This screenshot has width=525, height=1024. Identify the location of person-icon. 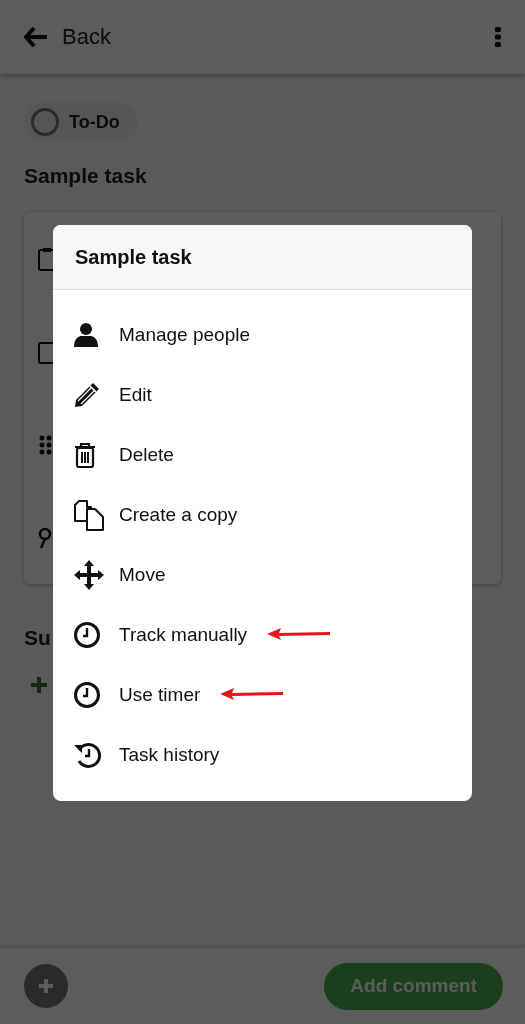
(86, 335).